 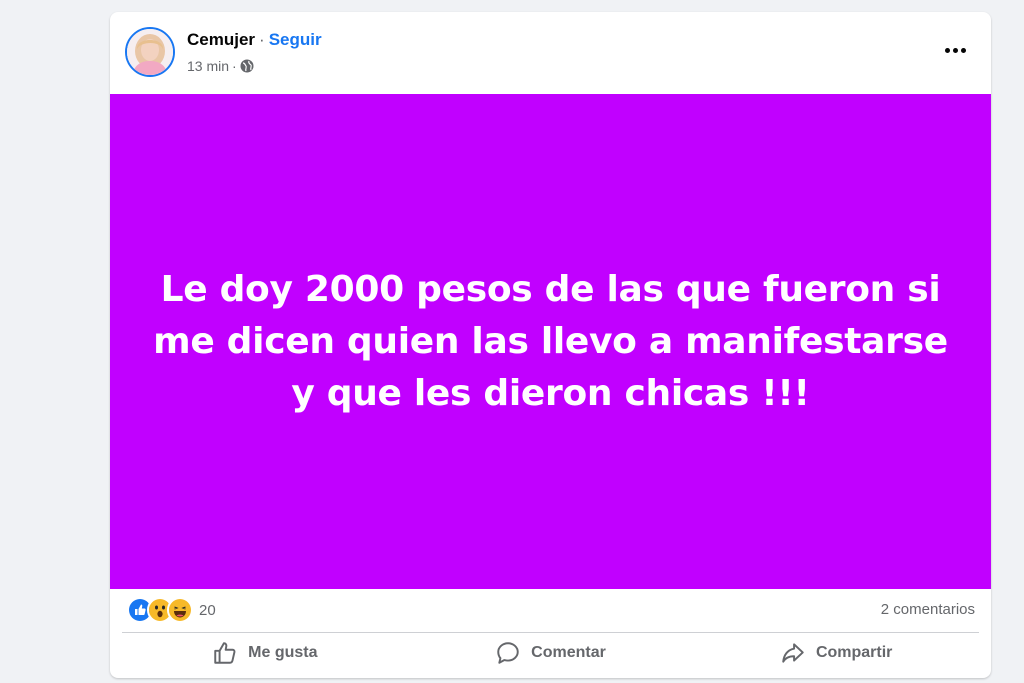 I want to click on comment-bubble-icon, so click(x=508, y=653).